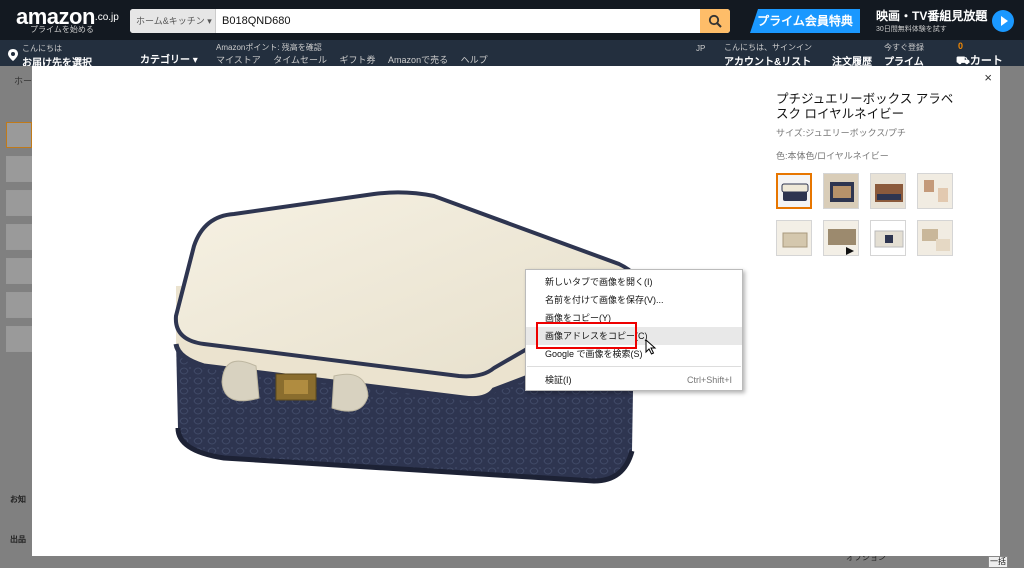 This screenshot has width=1024, height=568. What do you see at coordinates (700, 48) in the screenshot?
I see `language-selector: JP` at bounding box center [700, 48].